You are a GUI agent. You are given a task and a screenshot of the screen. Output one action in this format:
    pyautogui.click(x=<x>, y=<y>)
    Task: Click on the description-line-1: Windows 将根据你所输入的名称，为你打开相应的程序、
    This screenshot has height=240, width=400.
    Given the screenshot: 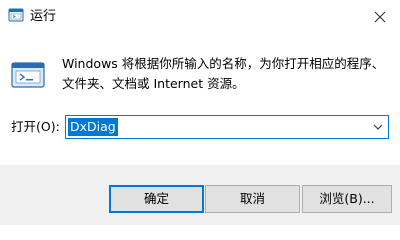 What is the action you would take?
    pyautogui.click(x=223, y=63)
    